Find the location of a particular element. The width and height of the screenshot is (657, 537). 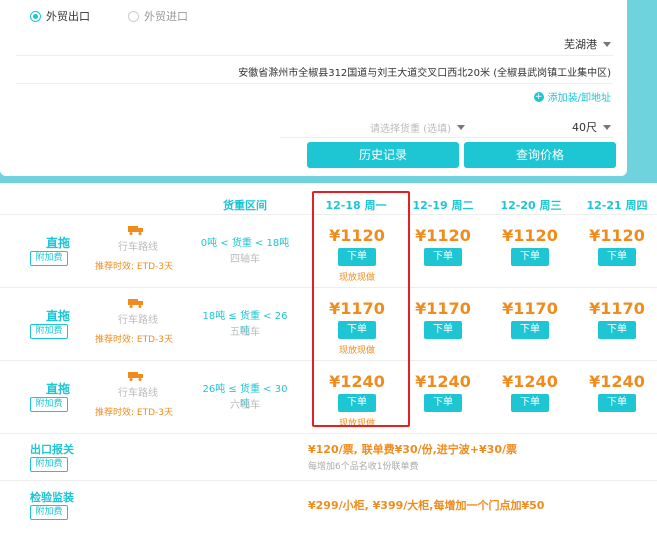

history-button: 历史记录 is located at coordinates (383, 155).